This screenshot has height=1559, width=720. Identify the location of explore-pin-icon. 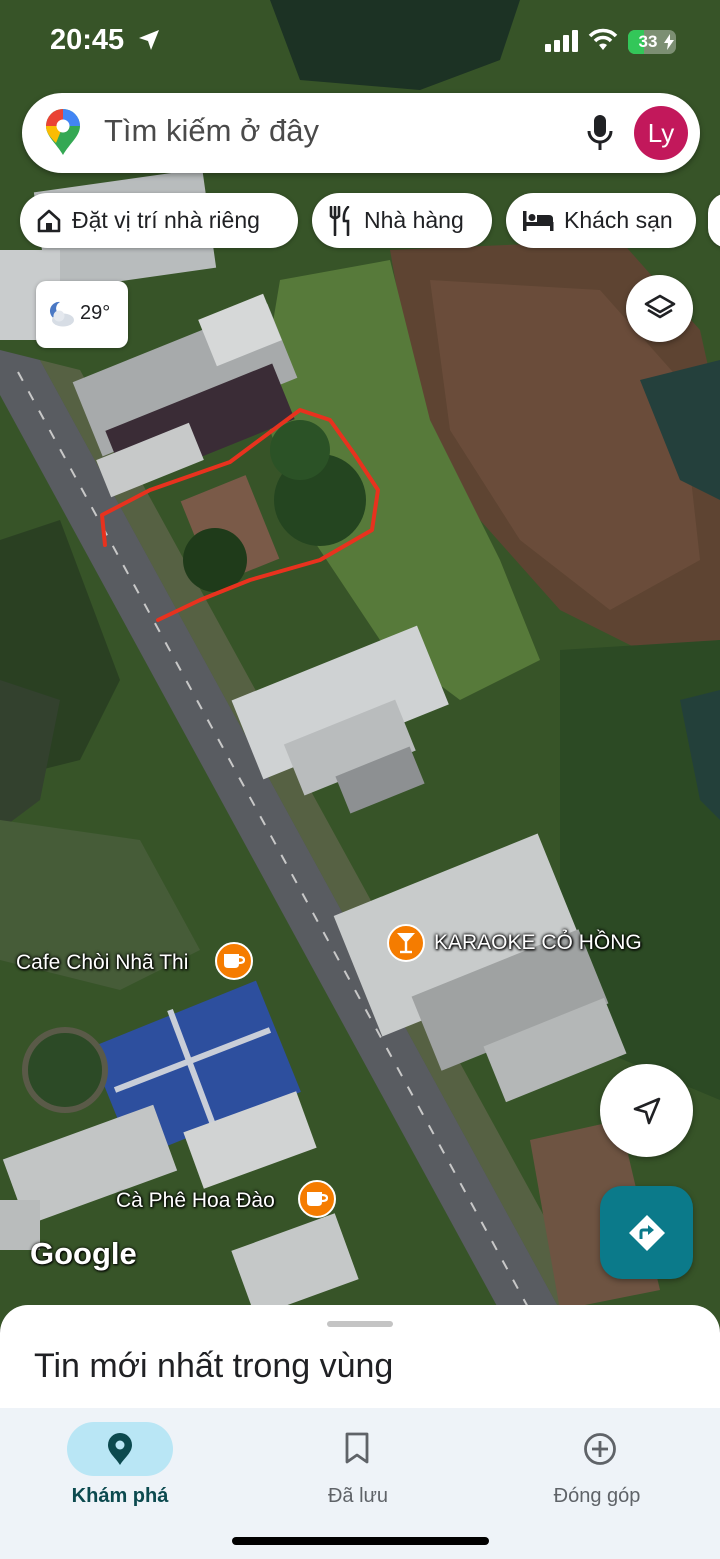
(120, 1449).